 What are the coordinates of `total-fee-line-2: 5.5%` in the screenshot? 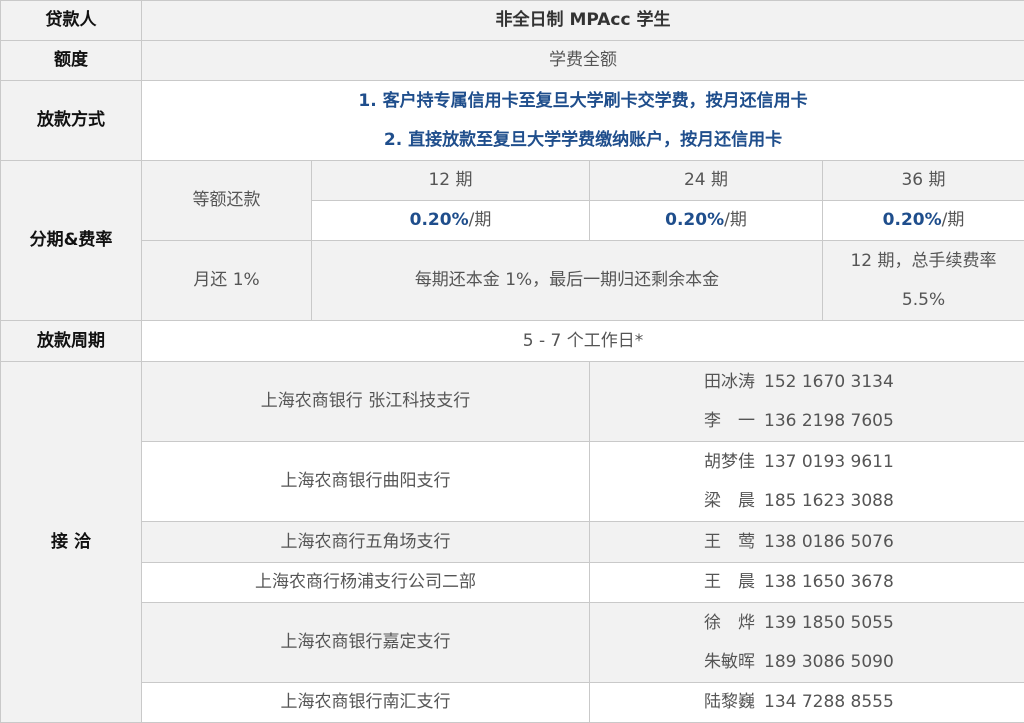 It's located at (923, 300).